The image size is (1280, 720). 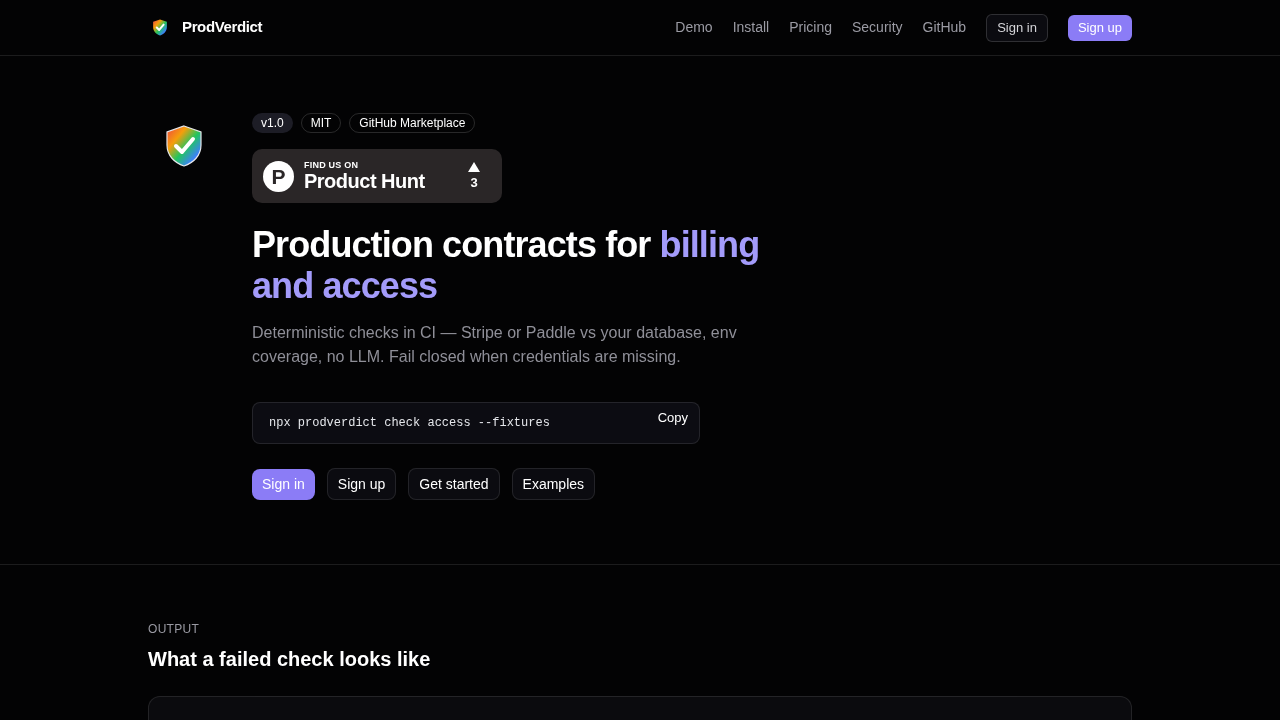 I want to click on shield-check-icon, so click(x=184, y=146).